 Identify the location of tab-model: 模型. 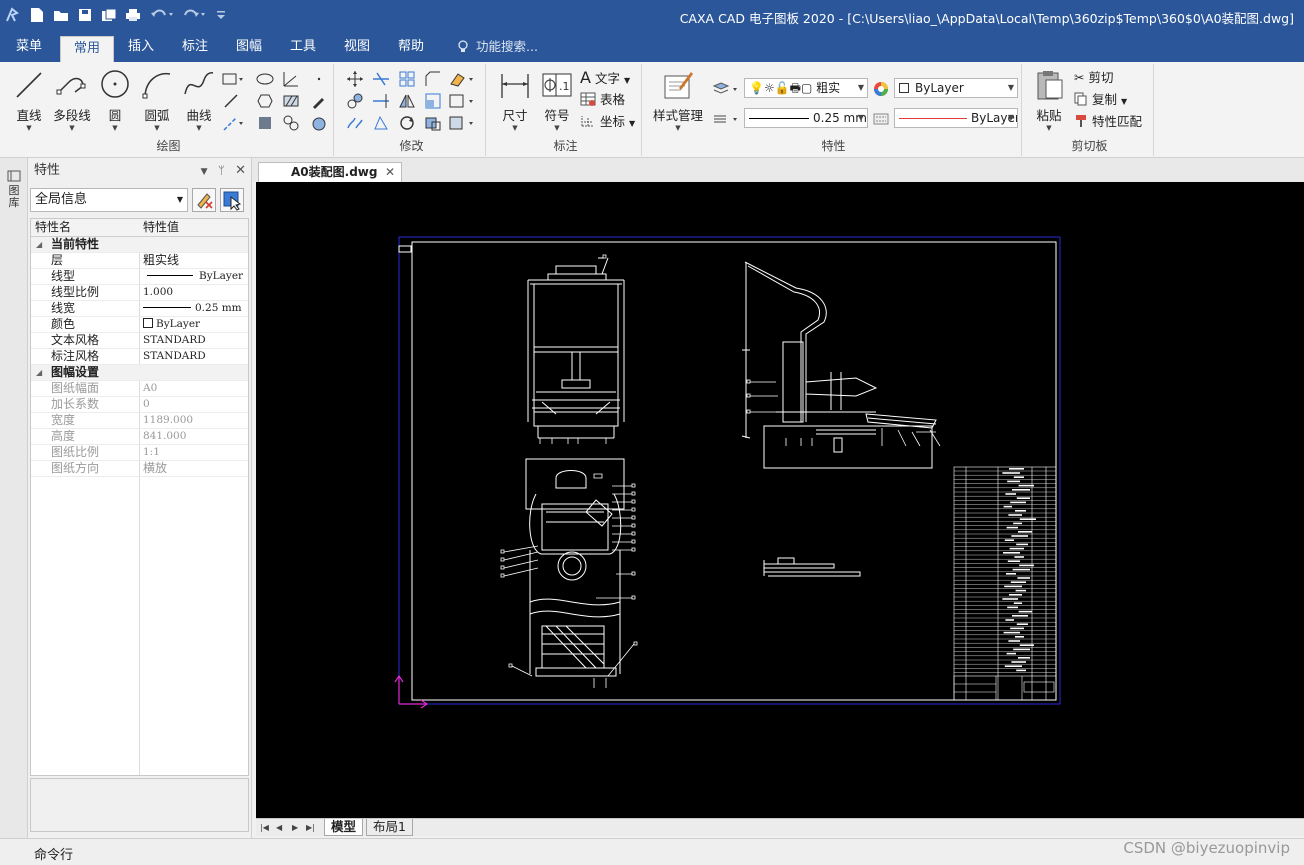
(344, 827).